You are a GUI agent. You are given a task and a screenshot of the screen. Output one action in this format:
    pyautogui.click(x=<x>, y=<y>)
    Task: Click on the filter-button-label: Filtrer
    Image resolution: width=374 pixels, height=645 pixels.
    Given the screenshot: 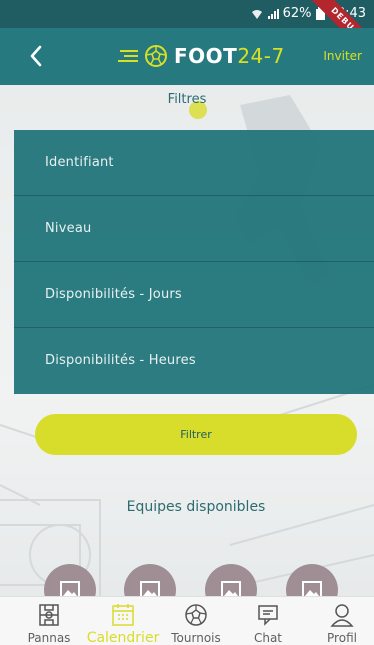 What is the action you would take?
    pyautogui.click(x=196, y=434)
    